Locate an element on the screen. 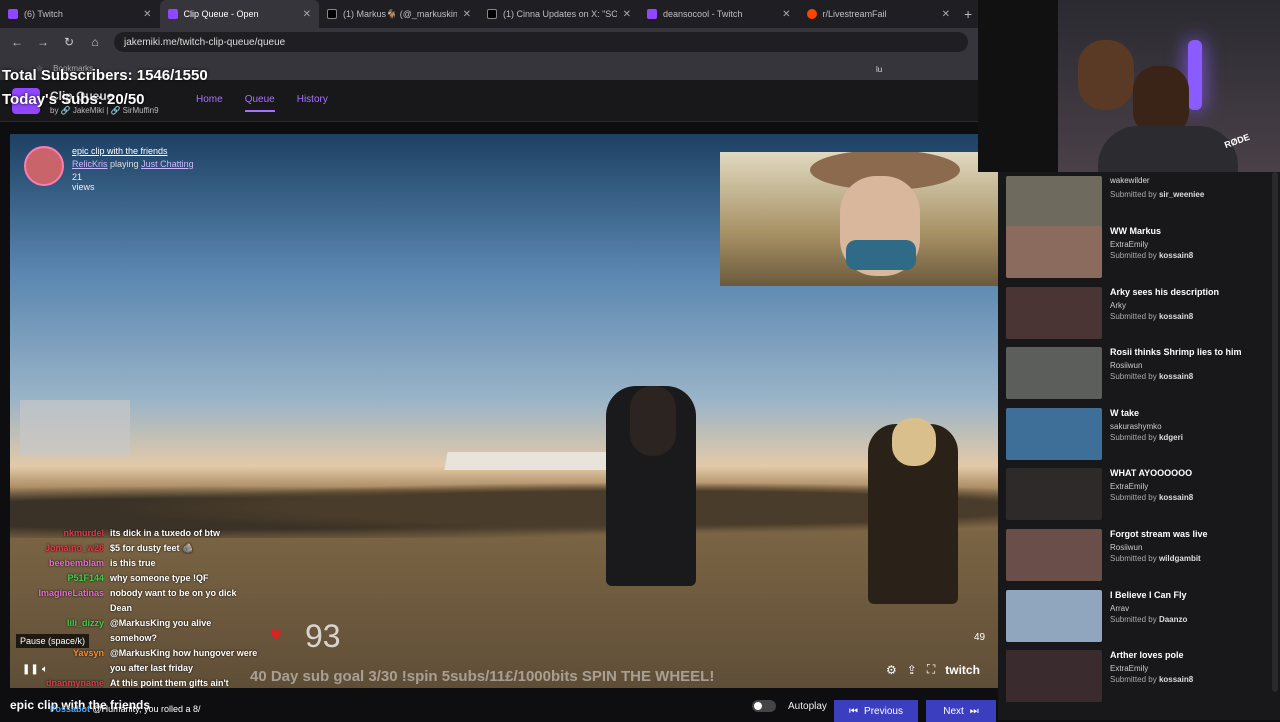  queue-item-submitted: Submitted by sir_weeniee is located at coordinates (1157, 194).